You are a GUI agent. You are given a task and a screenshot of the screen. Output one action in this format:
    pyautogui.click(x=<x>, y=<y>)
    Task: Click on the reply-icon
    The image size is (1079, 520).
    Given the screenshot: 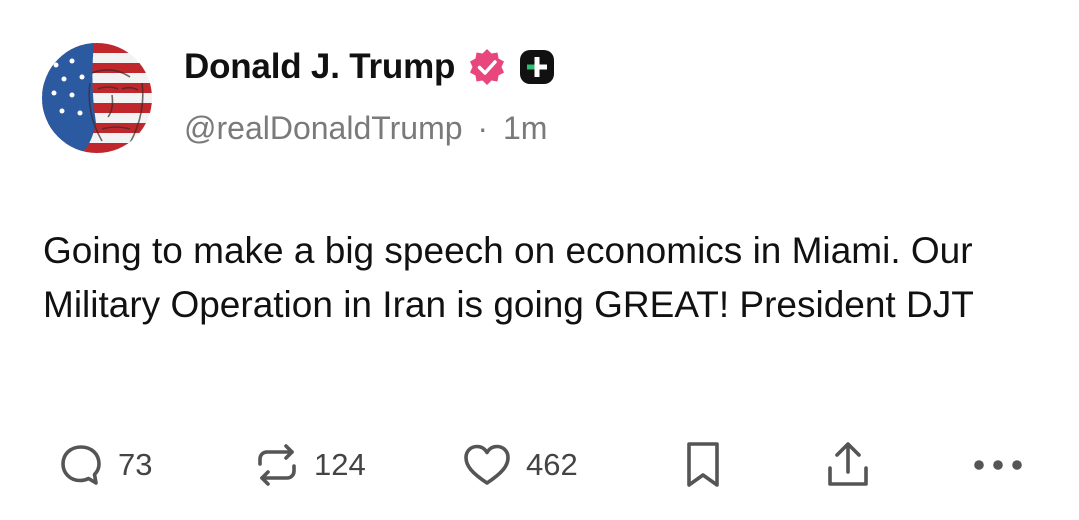 What is the action you would take?
    pyautogui.click(x=81, y=465)
    